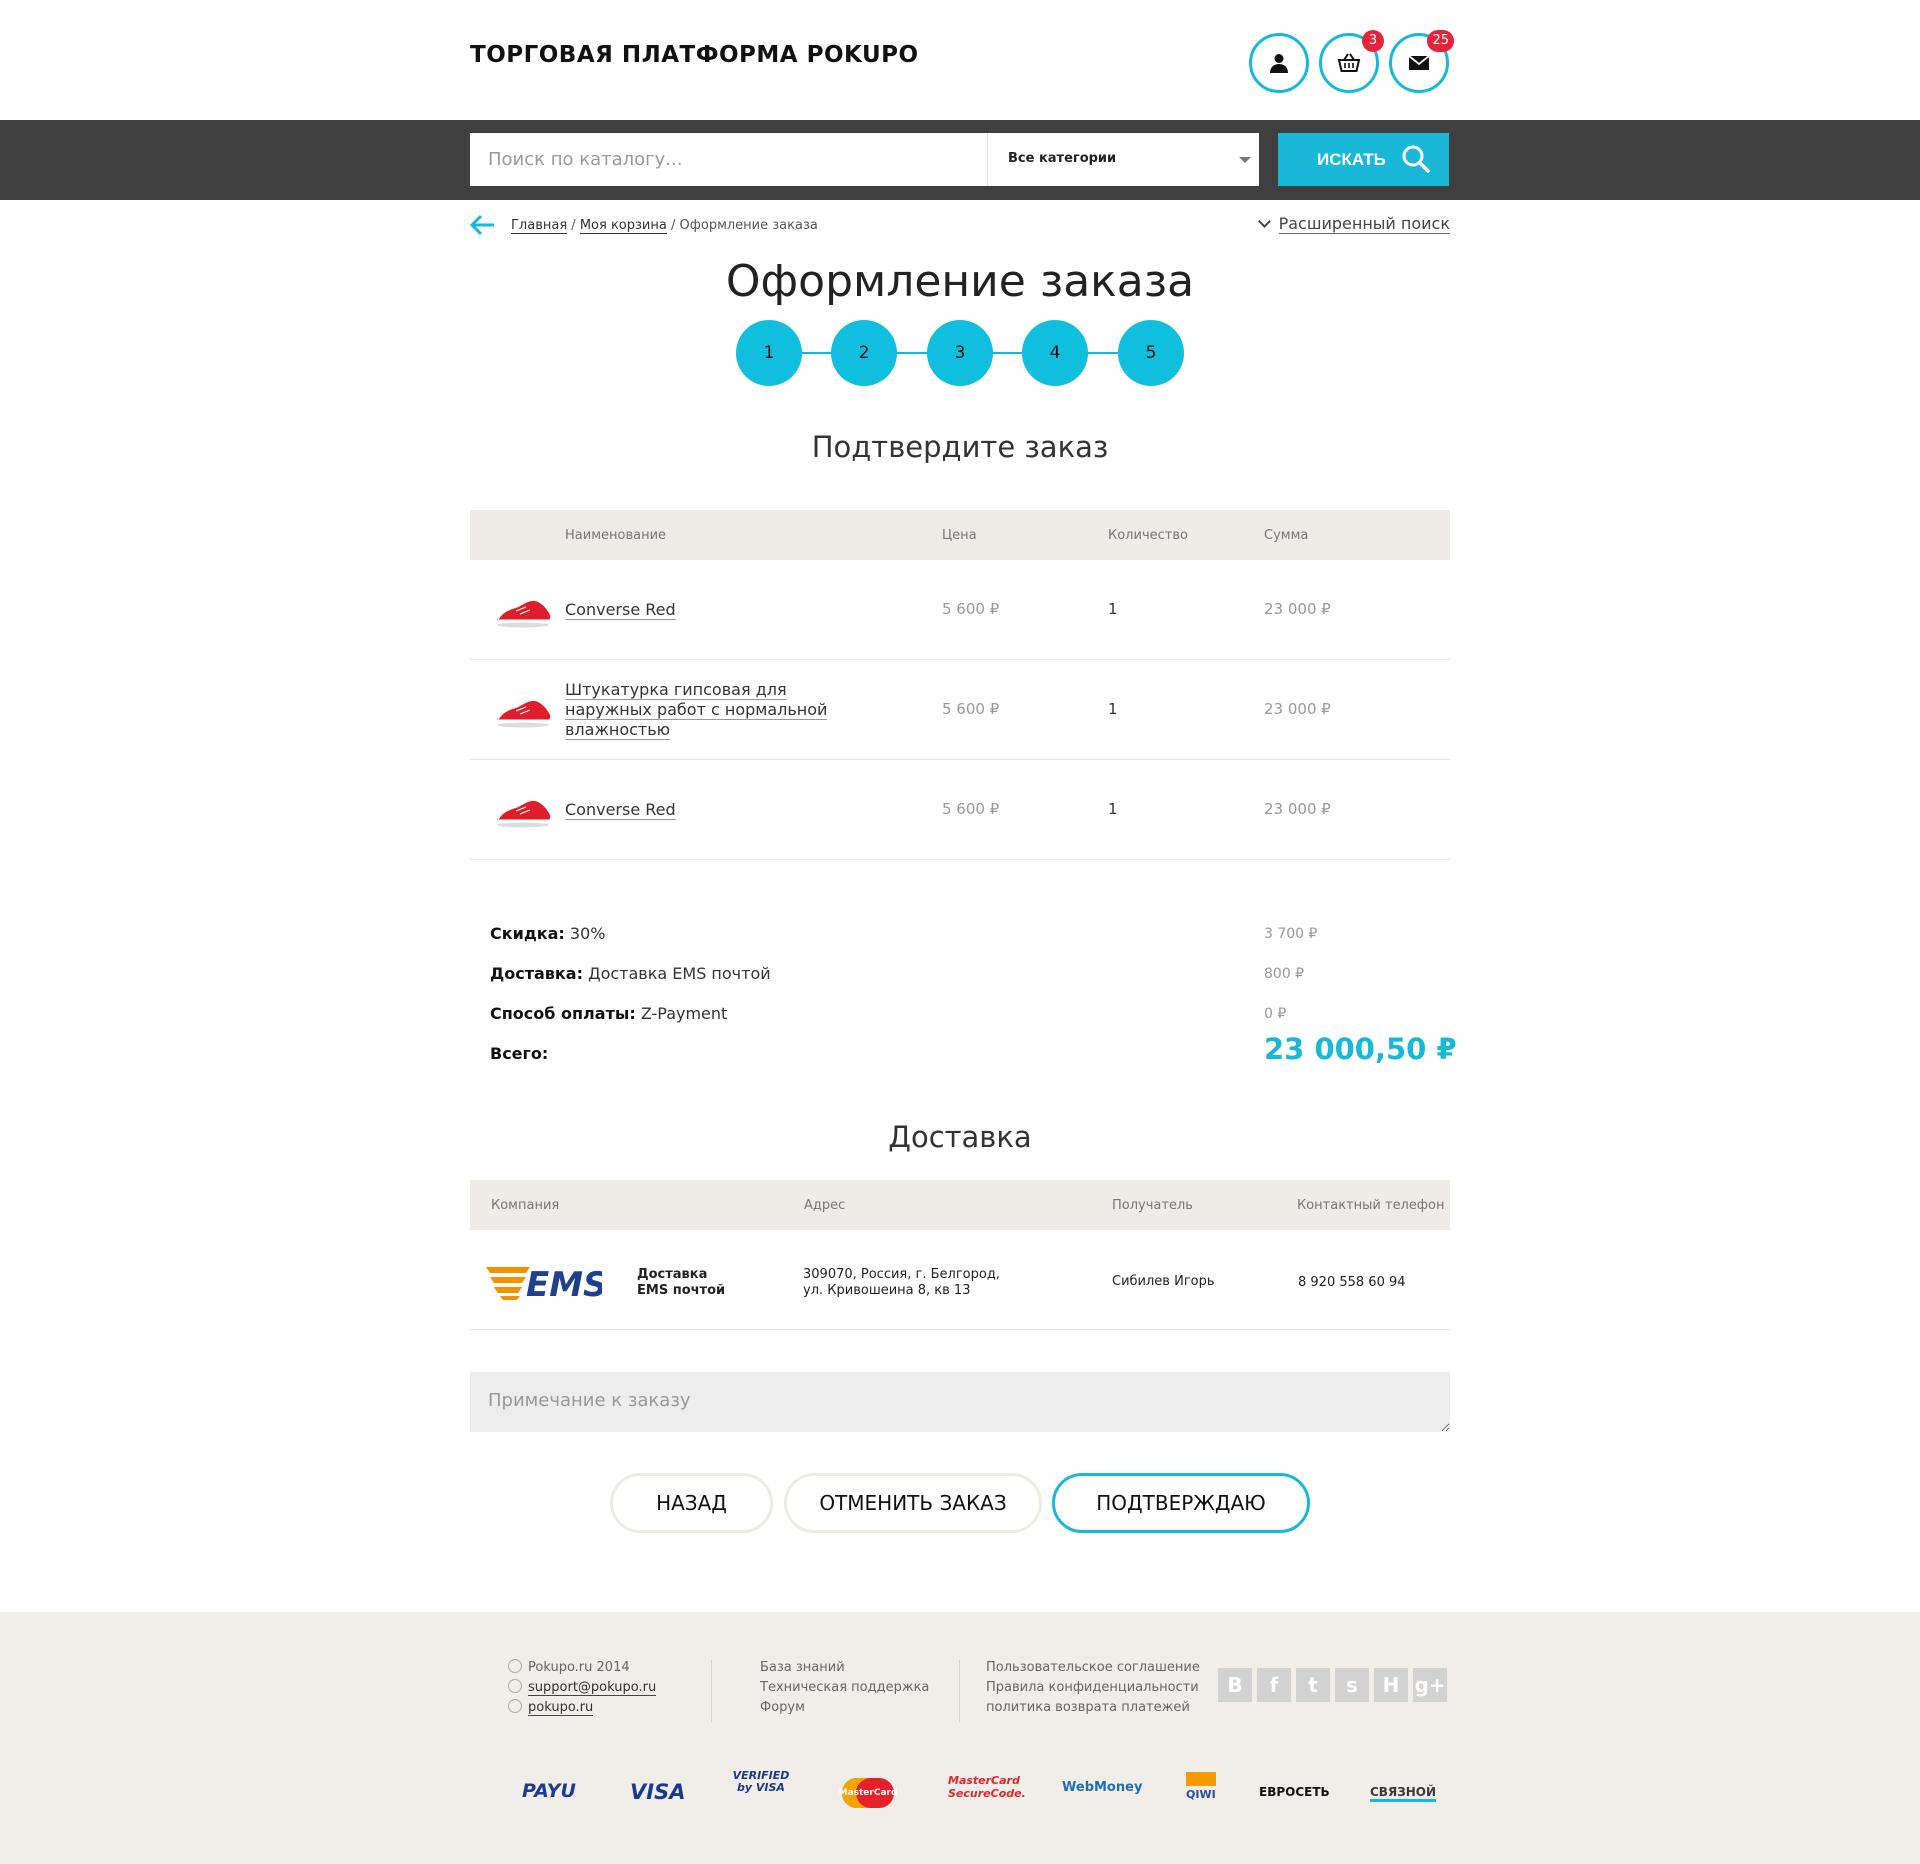 The width and height of the screenshot is (1920, 1864). I want to click on delivery-company-line2: EMS почтой, so click(681, 1290).